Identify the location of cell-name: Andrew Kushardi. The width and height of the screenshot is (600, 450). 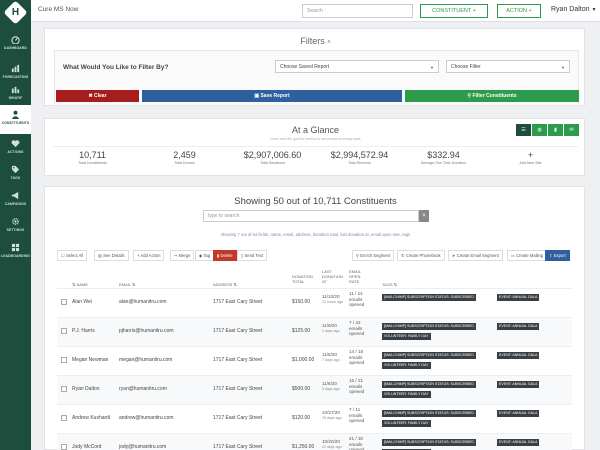
(91, 418).